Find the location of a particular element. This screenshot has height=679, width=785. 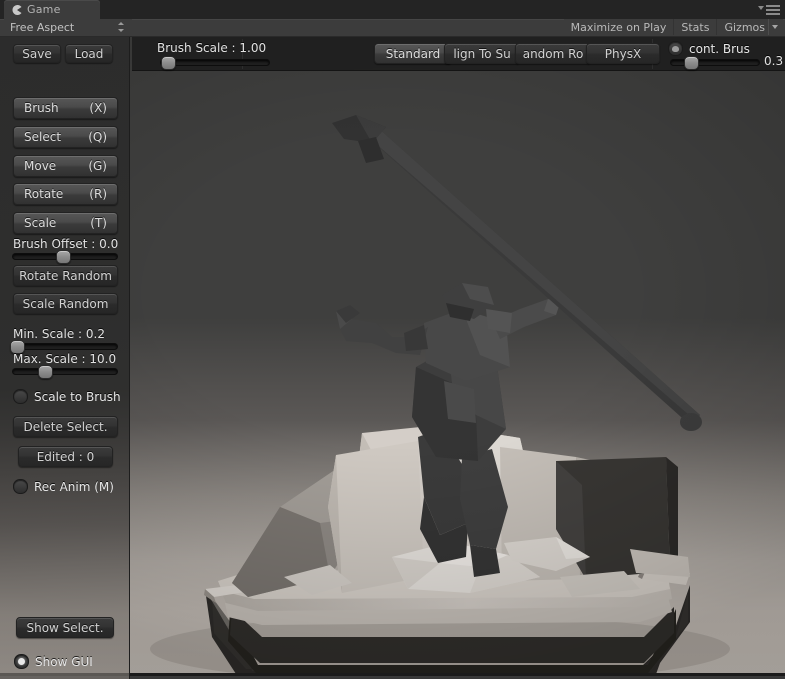

brush-scale-slider-knob is located at coordinates (168, 63).